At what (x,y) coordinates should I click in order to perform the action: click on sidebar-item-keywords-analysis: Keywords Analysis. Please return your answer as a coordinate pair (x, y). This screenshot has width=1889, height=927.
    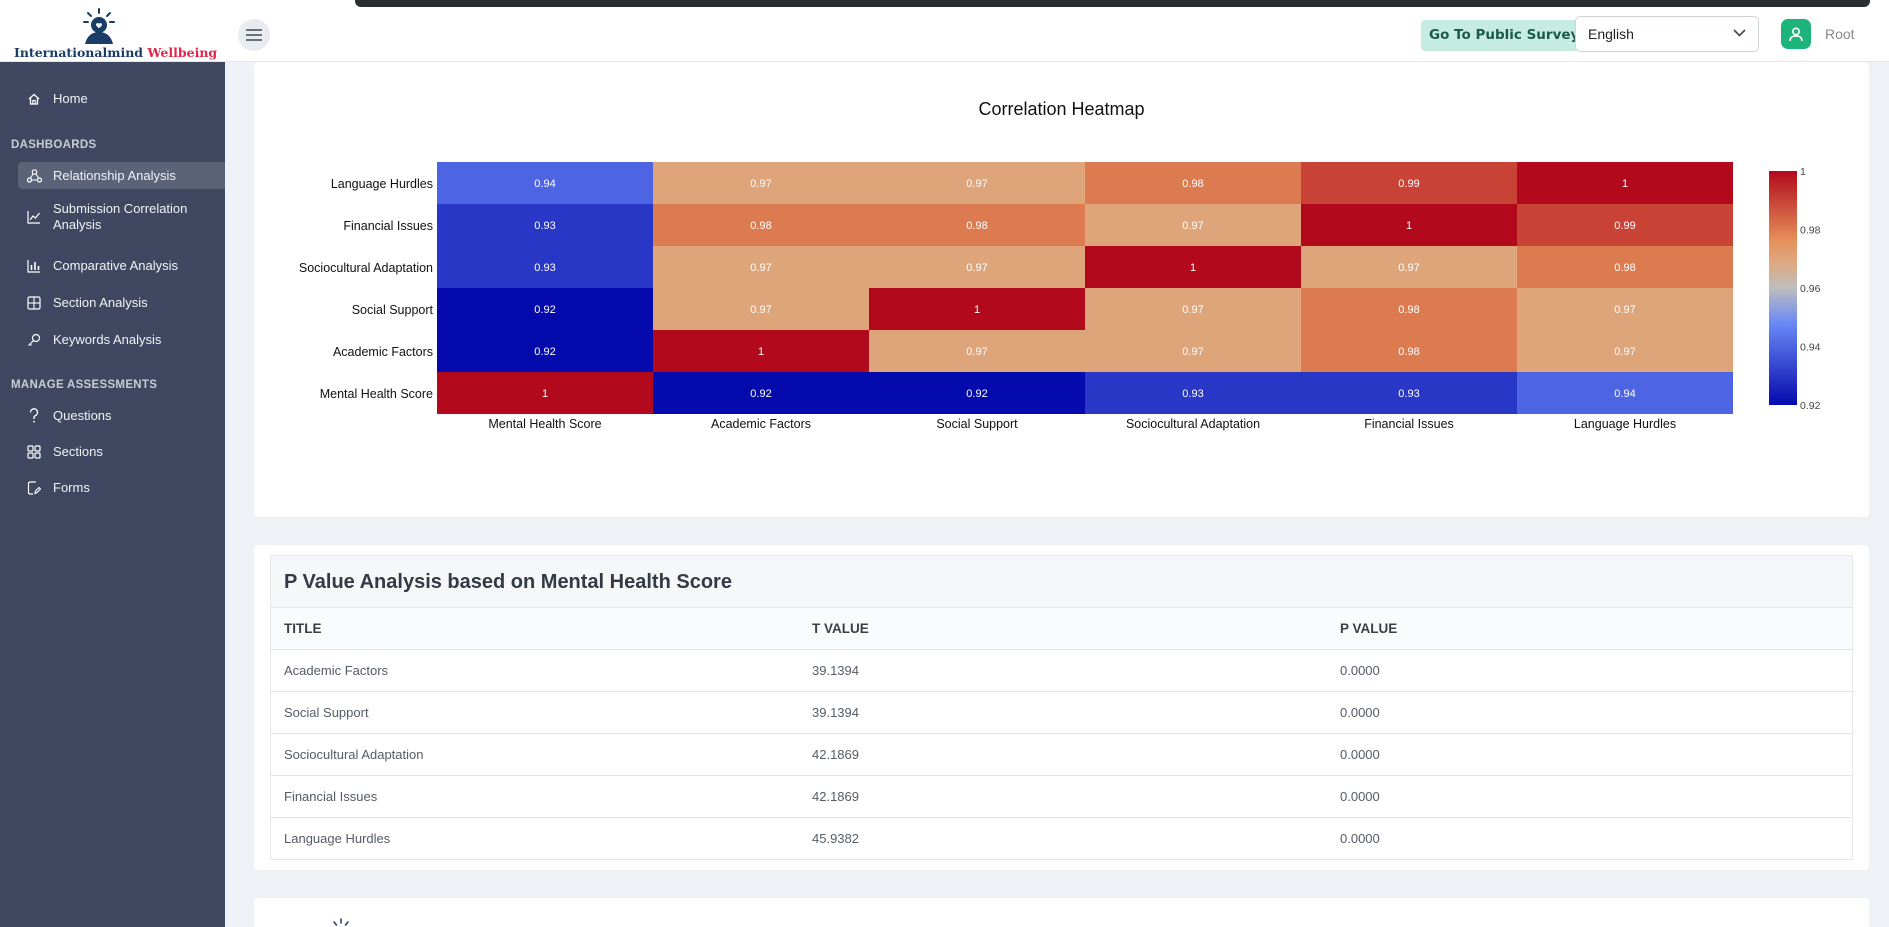
    Looking at the image, I should click on (121, 339).